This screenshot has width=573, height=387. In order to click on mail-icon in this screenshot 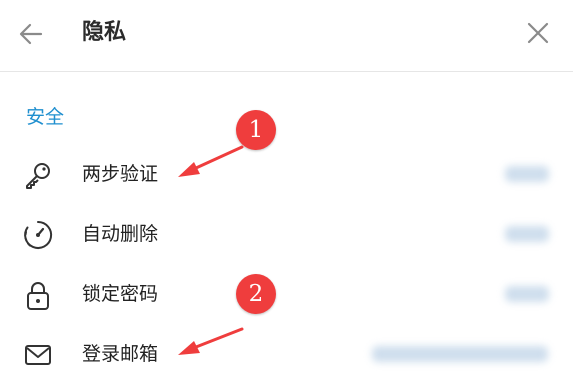, I will do `click(38, 355)`.